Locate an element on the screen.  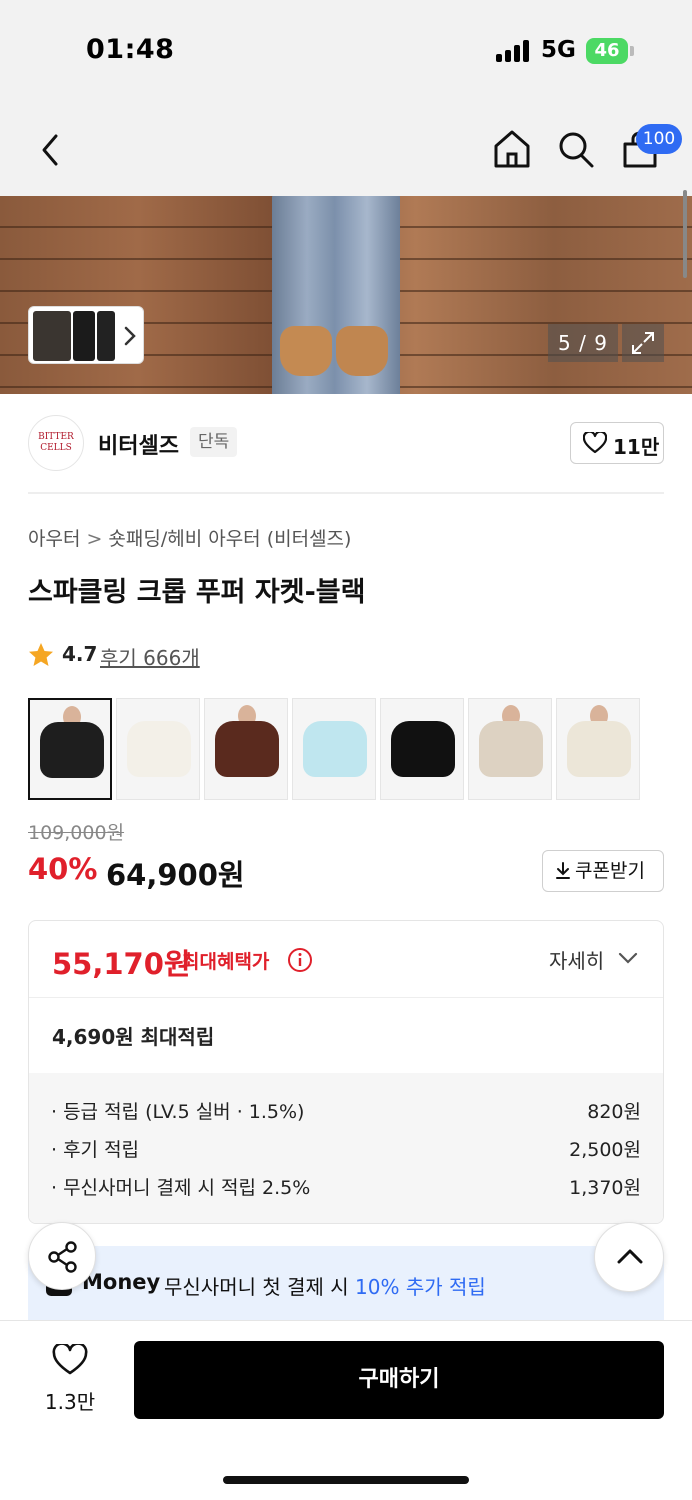
benefit-detail-toggle: 자세히 is located at coordinates (576, 959).